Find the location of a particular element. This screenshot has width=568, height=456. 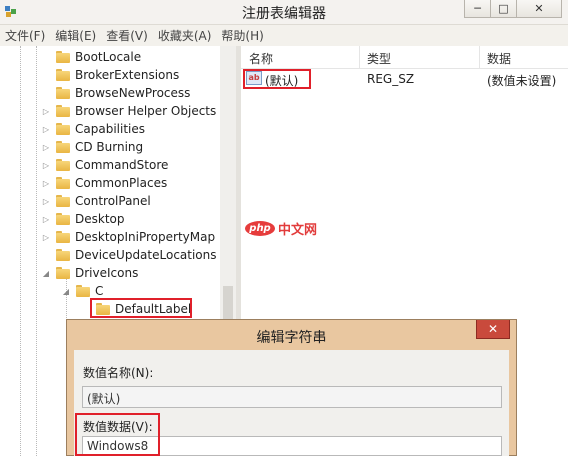

list-header: 名称 类型 数据 is located at coordinates (404, 57).